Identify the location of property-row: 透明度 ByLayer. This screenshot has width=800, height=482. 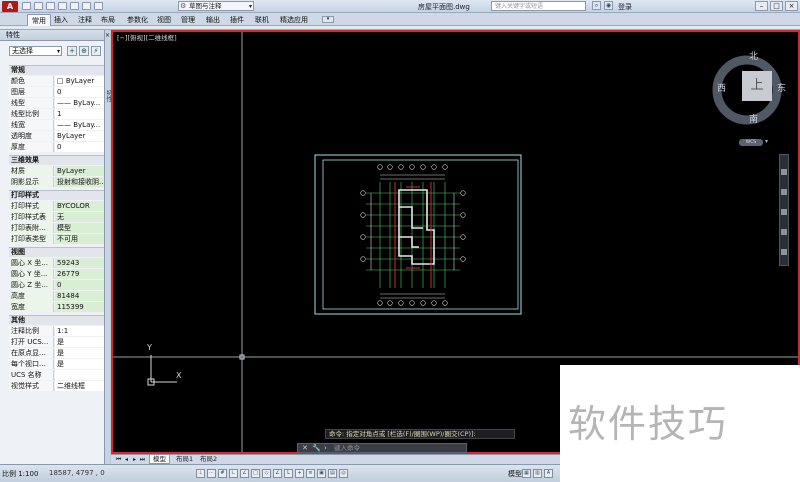
(56, 136).